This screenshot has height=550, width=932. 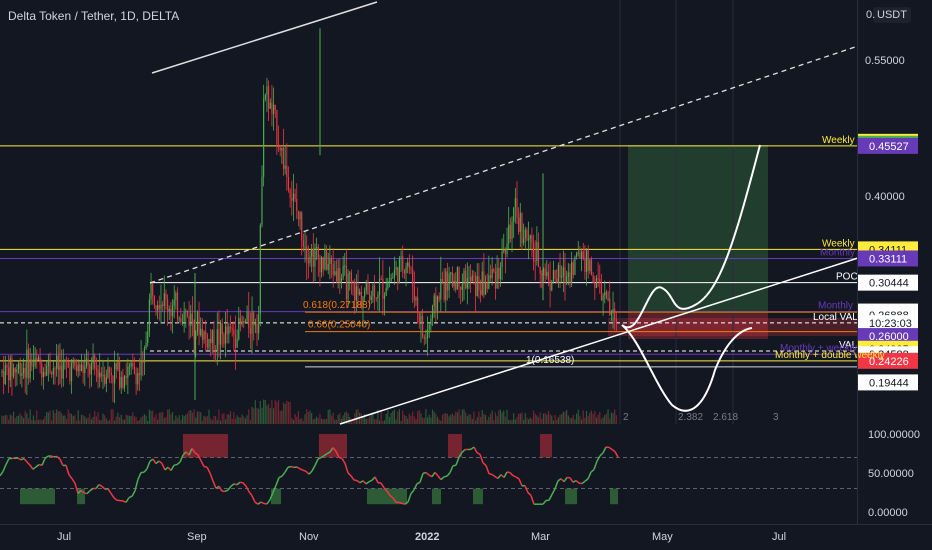 I want to click on target-zone, so click(x=698, y=229).